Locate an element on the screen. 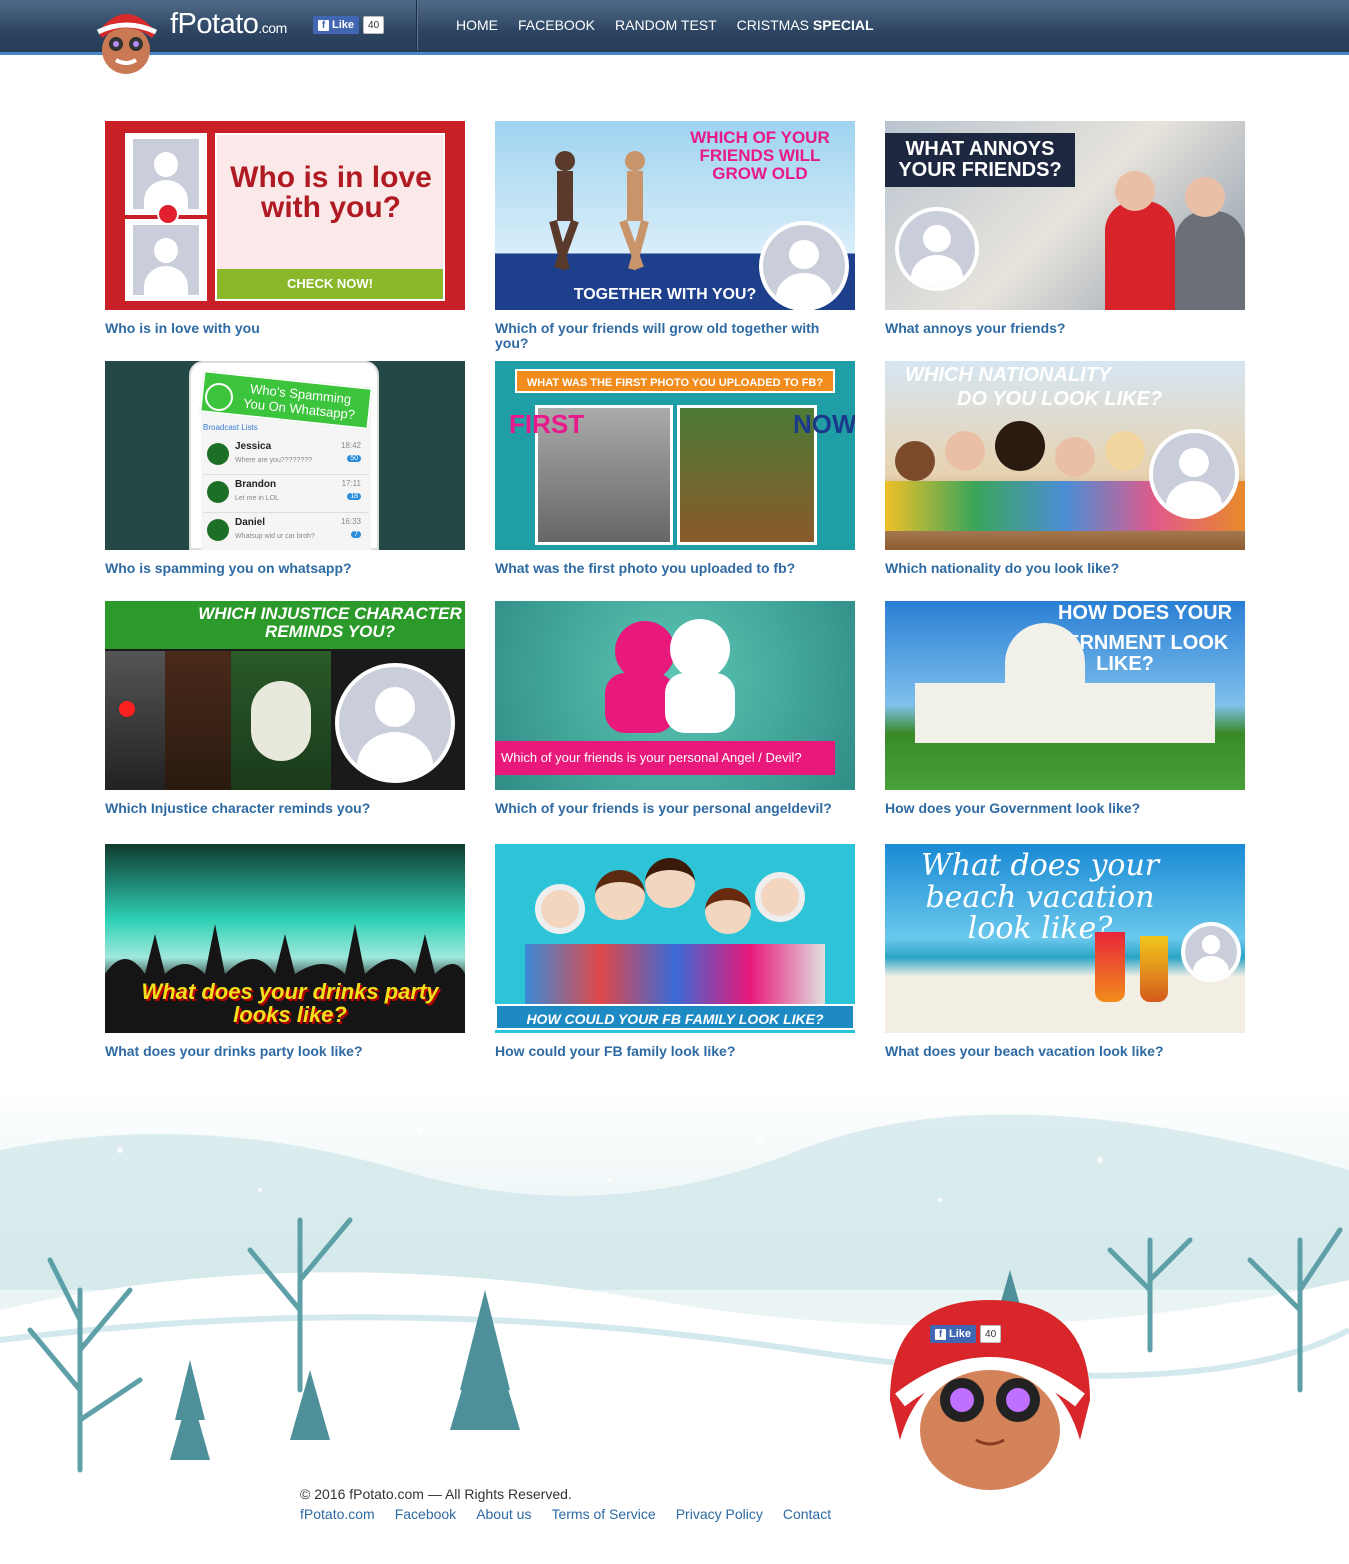 The image size is (1349, 1564). devil-head is located at coordinates (645, 651).